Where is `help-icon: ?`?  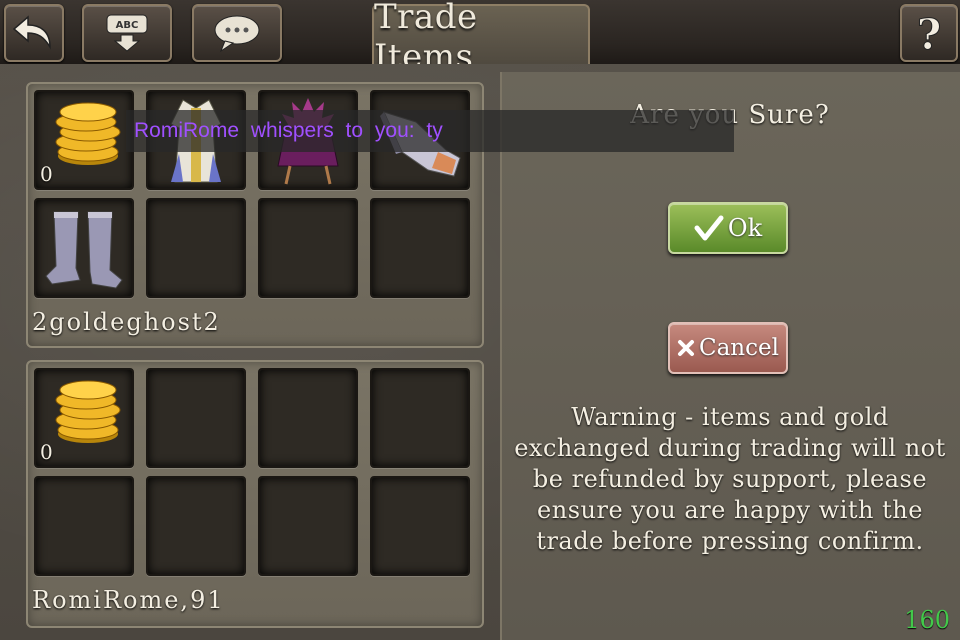 help-icon: ? is located at coordinates (929, 33).